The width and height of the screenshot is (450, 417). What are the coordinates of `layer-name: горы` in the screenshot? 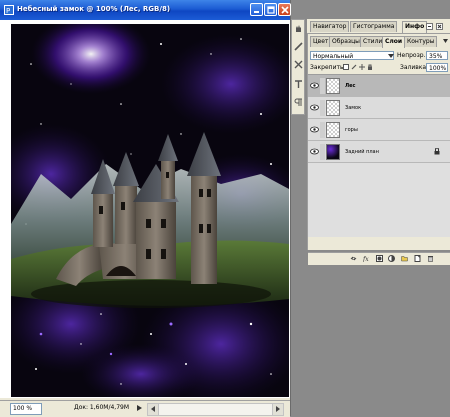 It's located at (351, 130).